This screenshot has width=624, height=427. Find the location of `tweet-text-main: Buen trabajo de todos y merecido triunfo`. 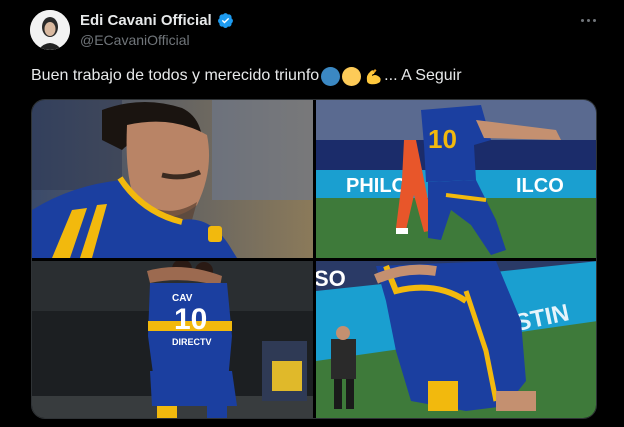

tweet-text-main: Buen trabajo de todos y merecido triunfo is located at coordinates (175, 75).